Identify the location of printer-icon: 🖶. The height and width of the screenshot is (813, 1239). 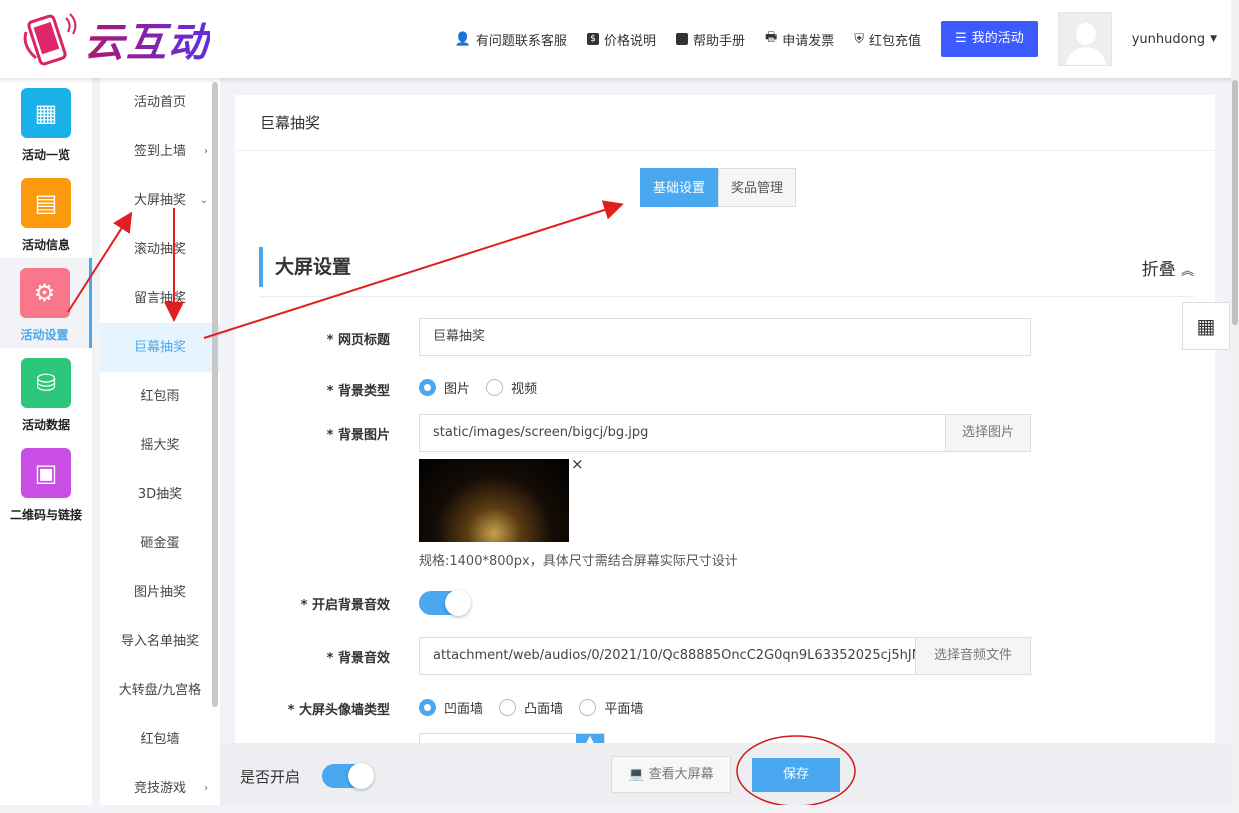
(771, 37).